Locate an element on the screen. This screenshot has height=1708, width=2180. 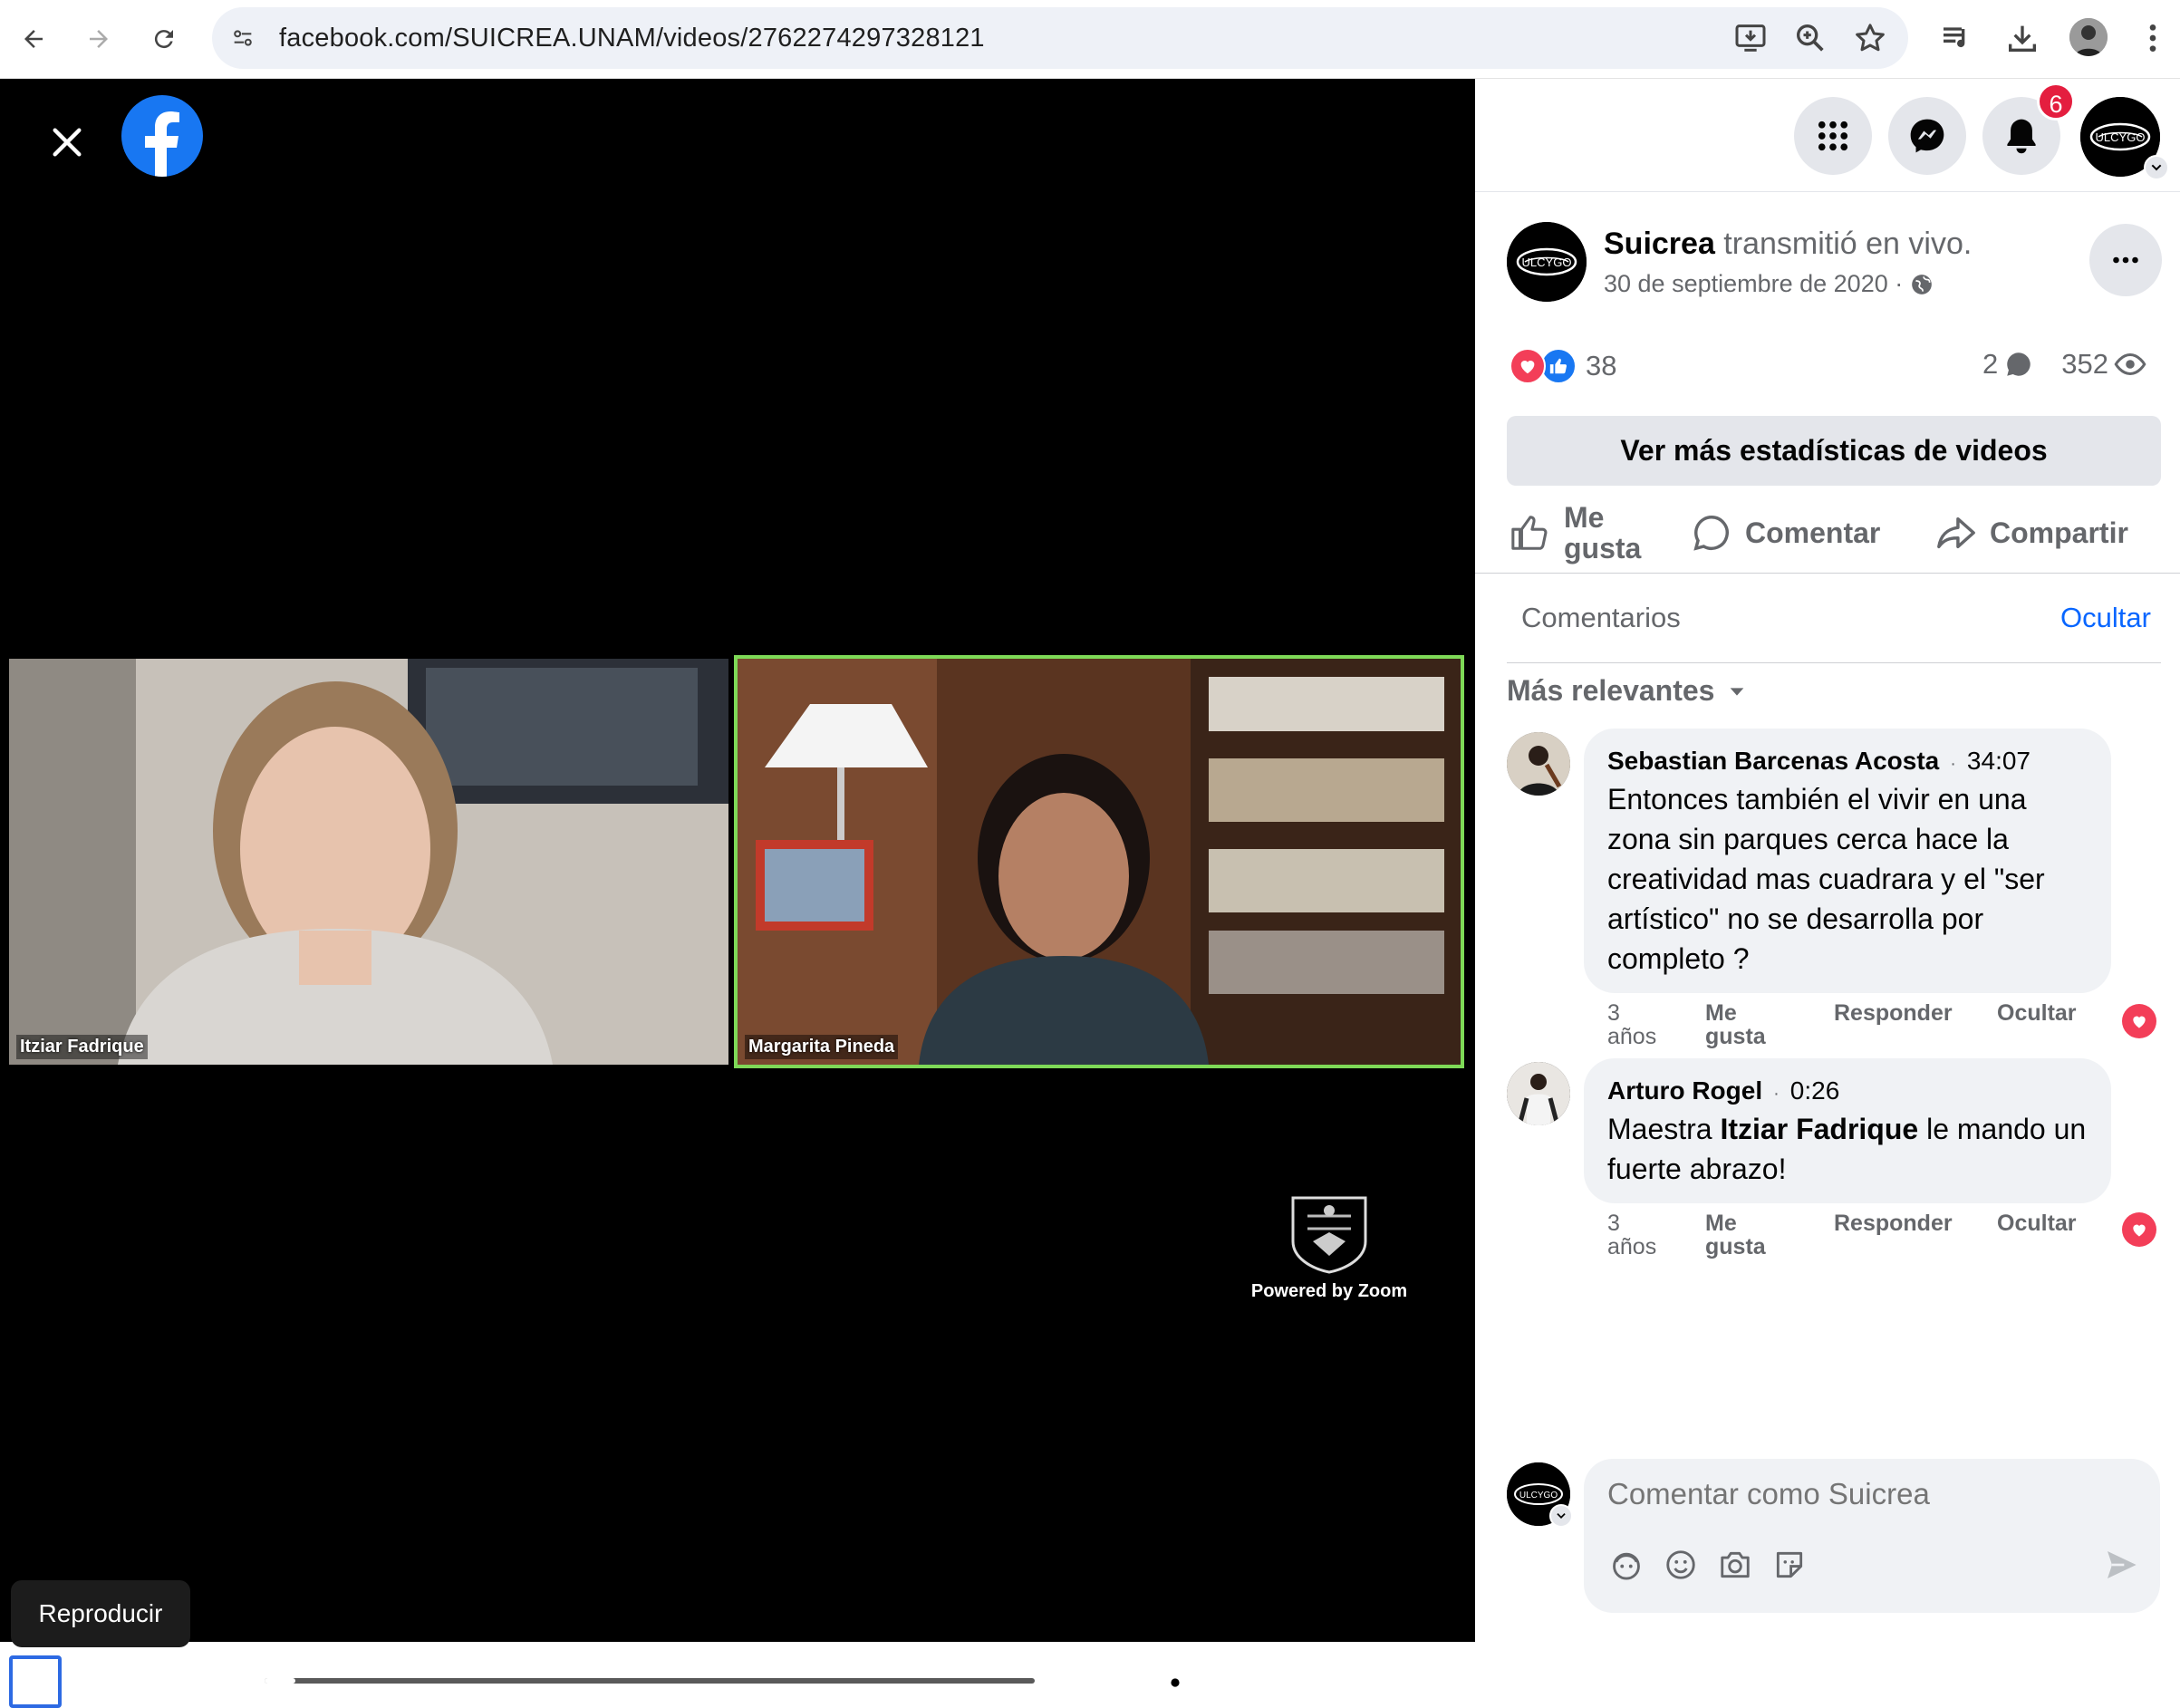
bookmark-star-icon is located at coordinates (1870, 38).